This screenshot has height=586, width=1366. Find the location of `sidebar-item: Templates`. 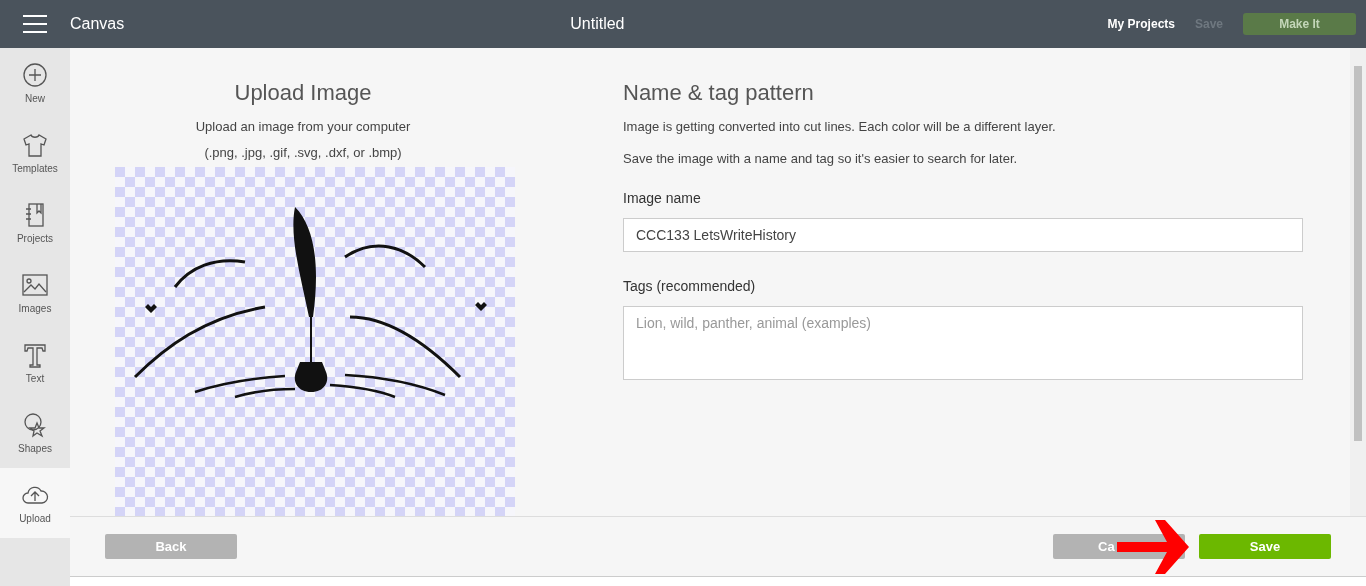

sidebar-item: Templates is located at coordinates (35, 153).